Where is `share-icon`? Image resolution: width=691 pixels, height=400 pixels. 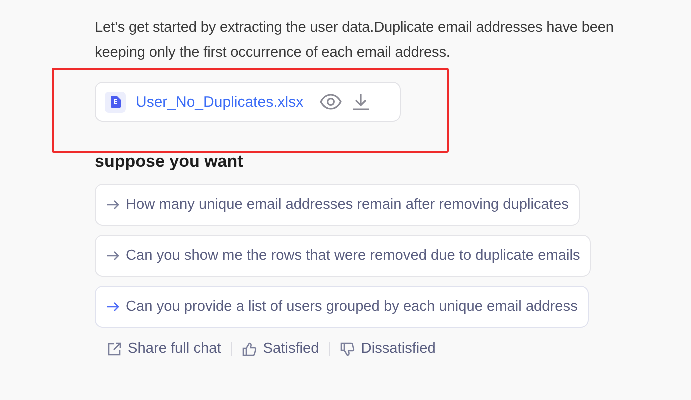
share-icon is located at coordinates (114, 349).